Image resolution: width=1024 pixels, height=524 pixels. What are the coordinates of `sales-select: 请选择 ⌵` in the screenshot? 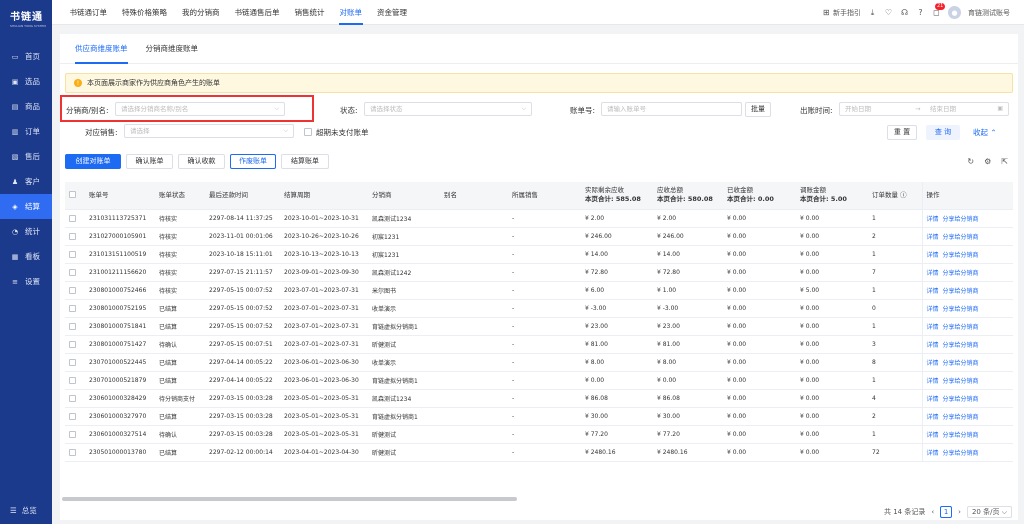 It's located at (209, 131).